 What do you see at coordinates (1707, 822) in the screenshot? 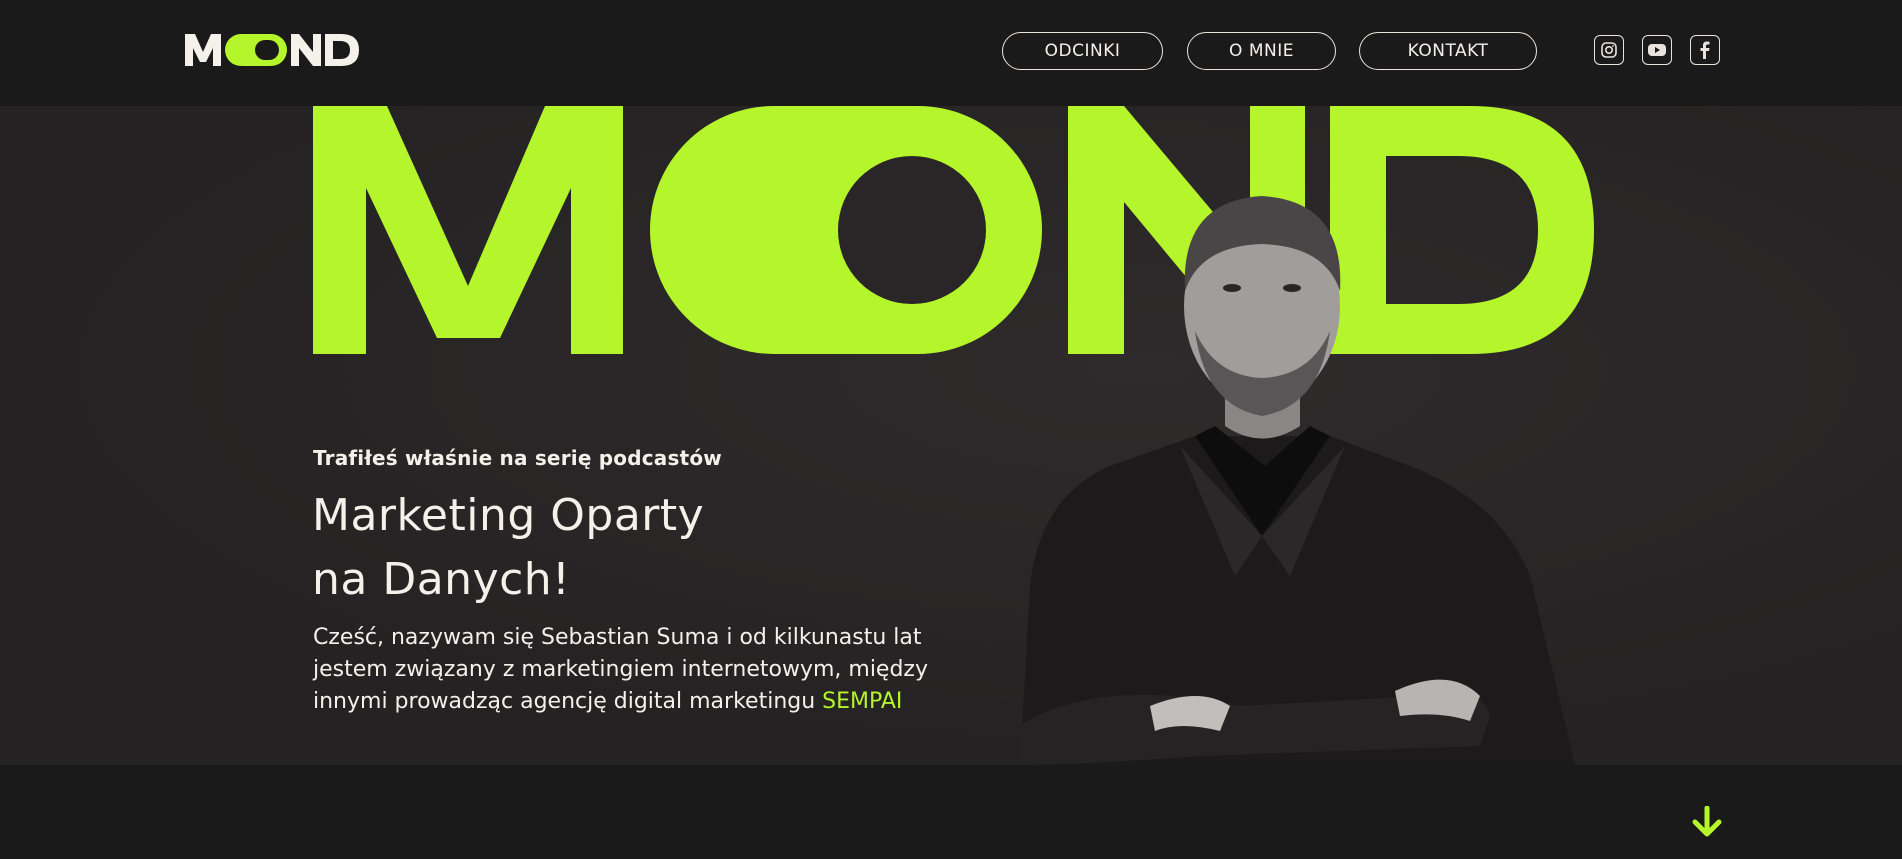
I see `arrow-down-icon` at bounding box center [1707, 822].